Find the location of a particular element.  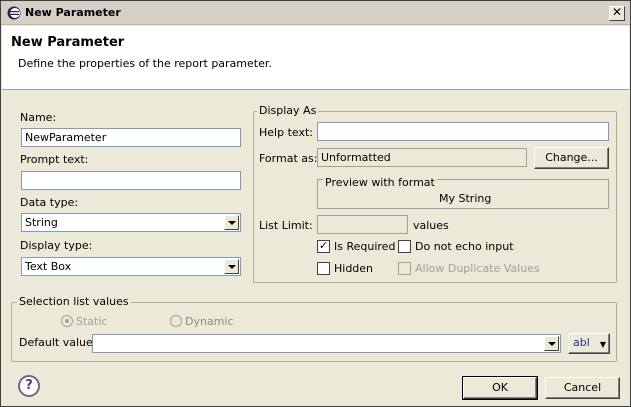

is-required-checkbox: ✓ is located at coordinates (323, 246).